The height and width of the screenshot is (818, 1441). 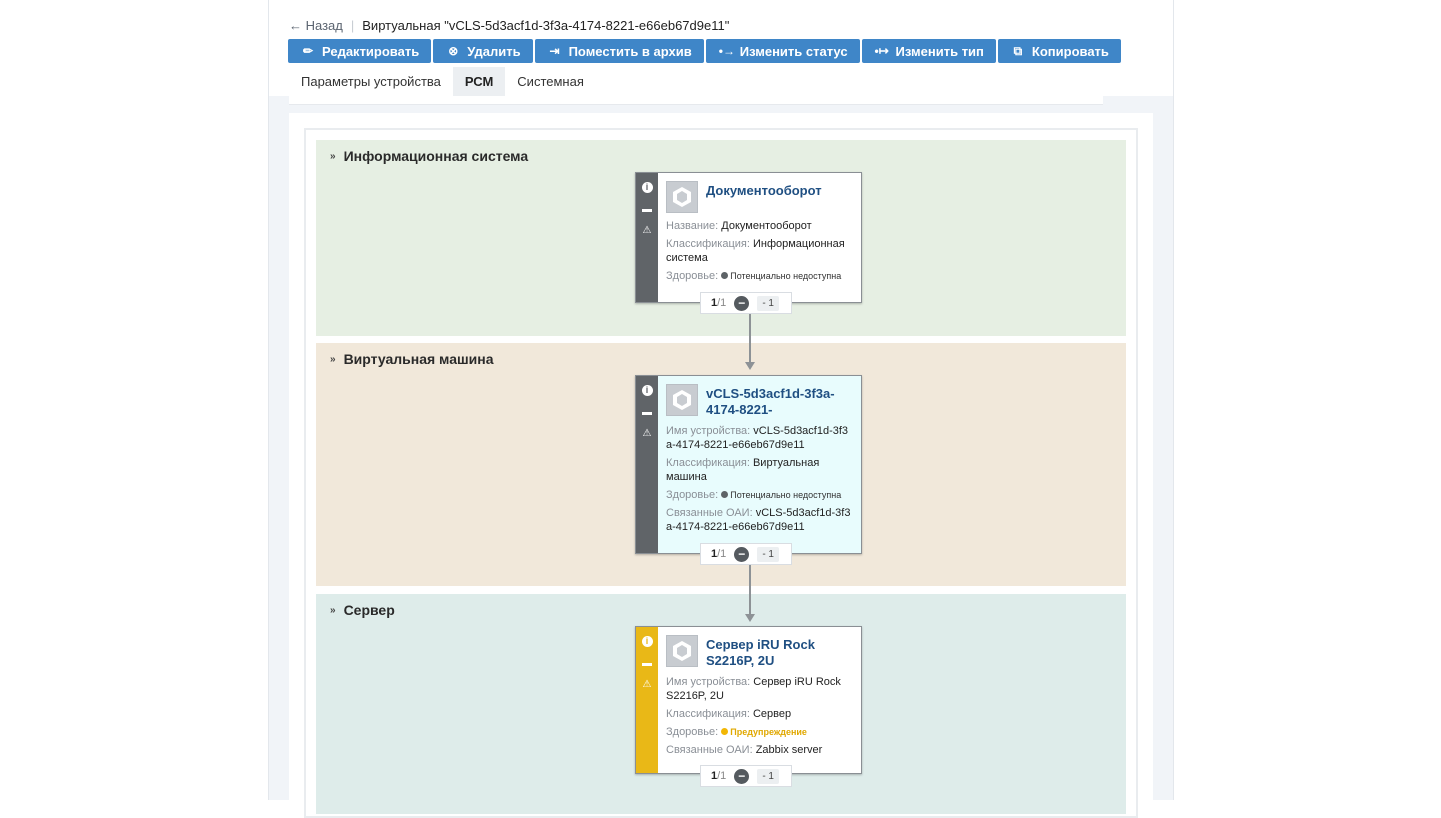 I want to click on band-title: Виртуальная машина, so click(x=418, y=359).